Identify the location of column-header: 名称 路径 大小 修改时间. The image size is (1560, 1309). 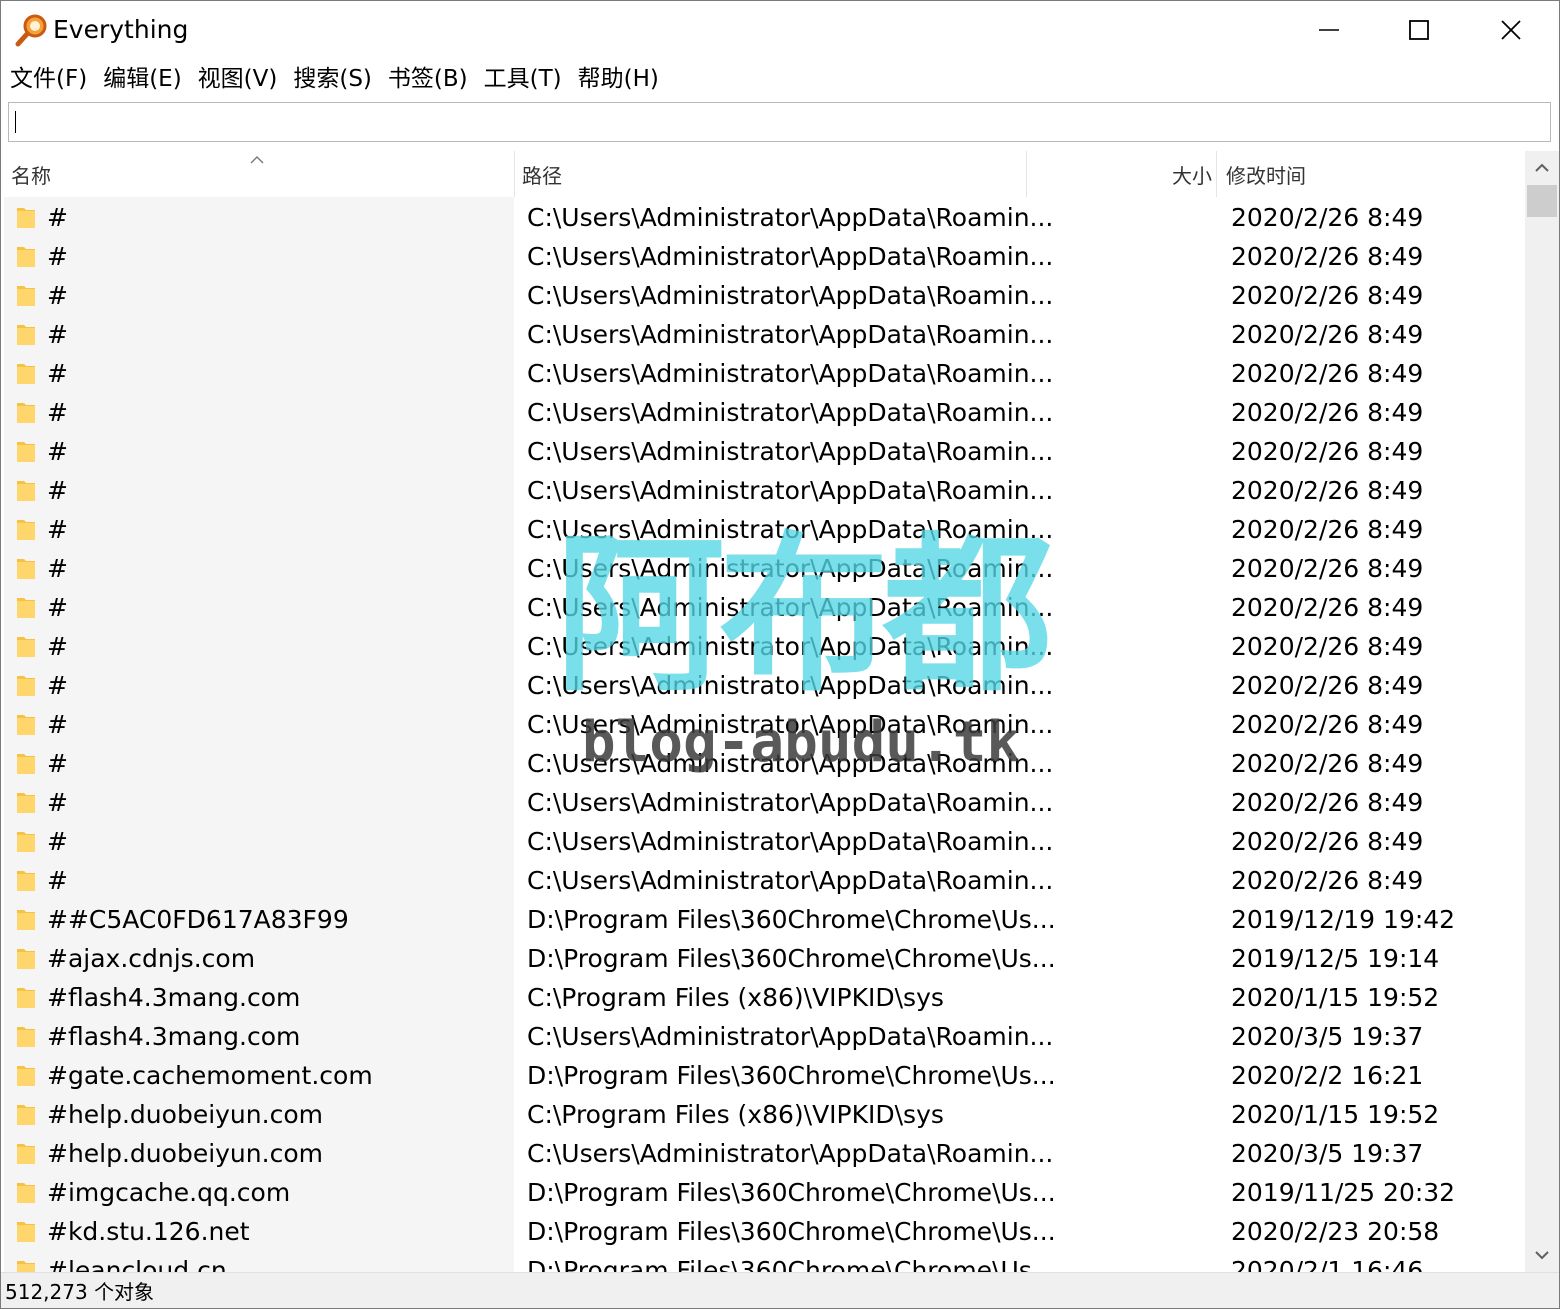
(764, 174).